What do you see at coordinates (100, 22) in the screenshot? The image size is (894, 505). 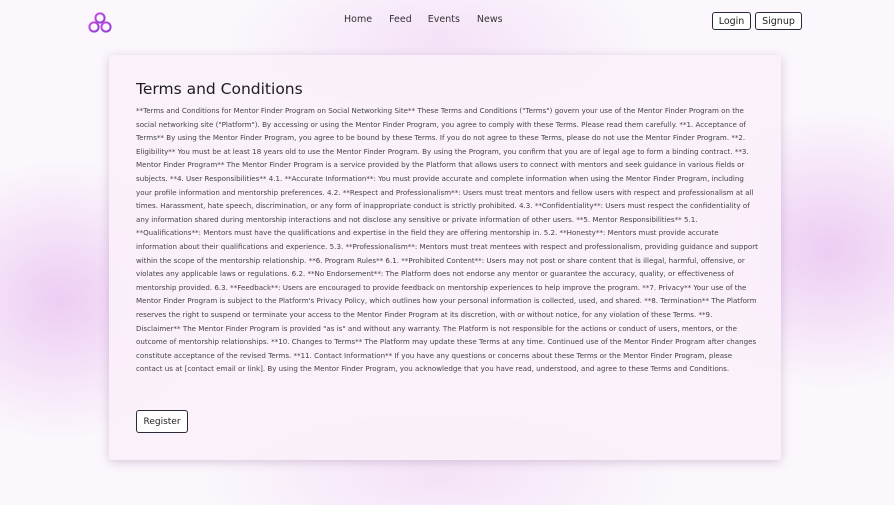 I see `triple-circle-logo-icon` at bounding box center [100, 22].